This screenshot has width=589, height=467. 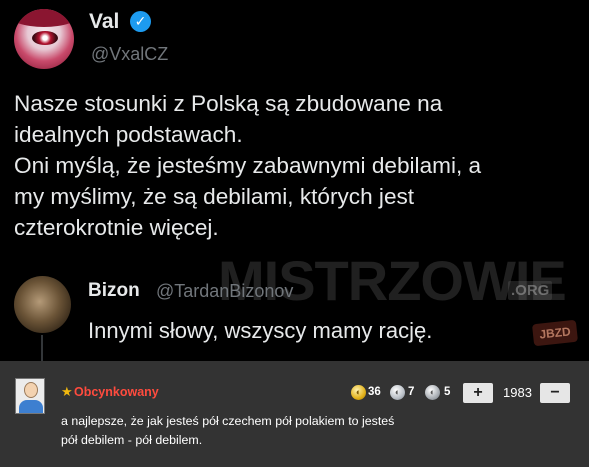 What do you see at coordinates (478, 393) in the screenshot?
I see `upvote-button: +` at bounding box center [478, 393].